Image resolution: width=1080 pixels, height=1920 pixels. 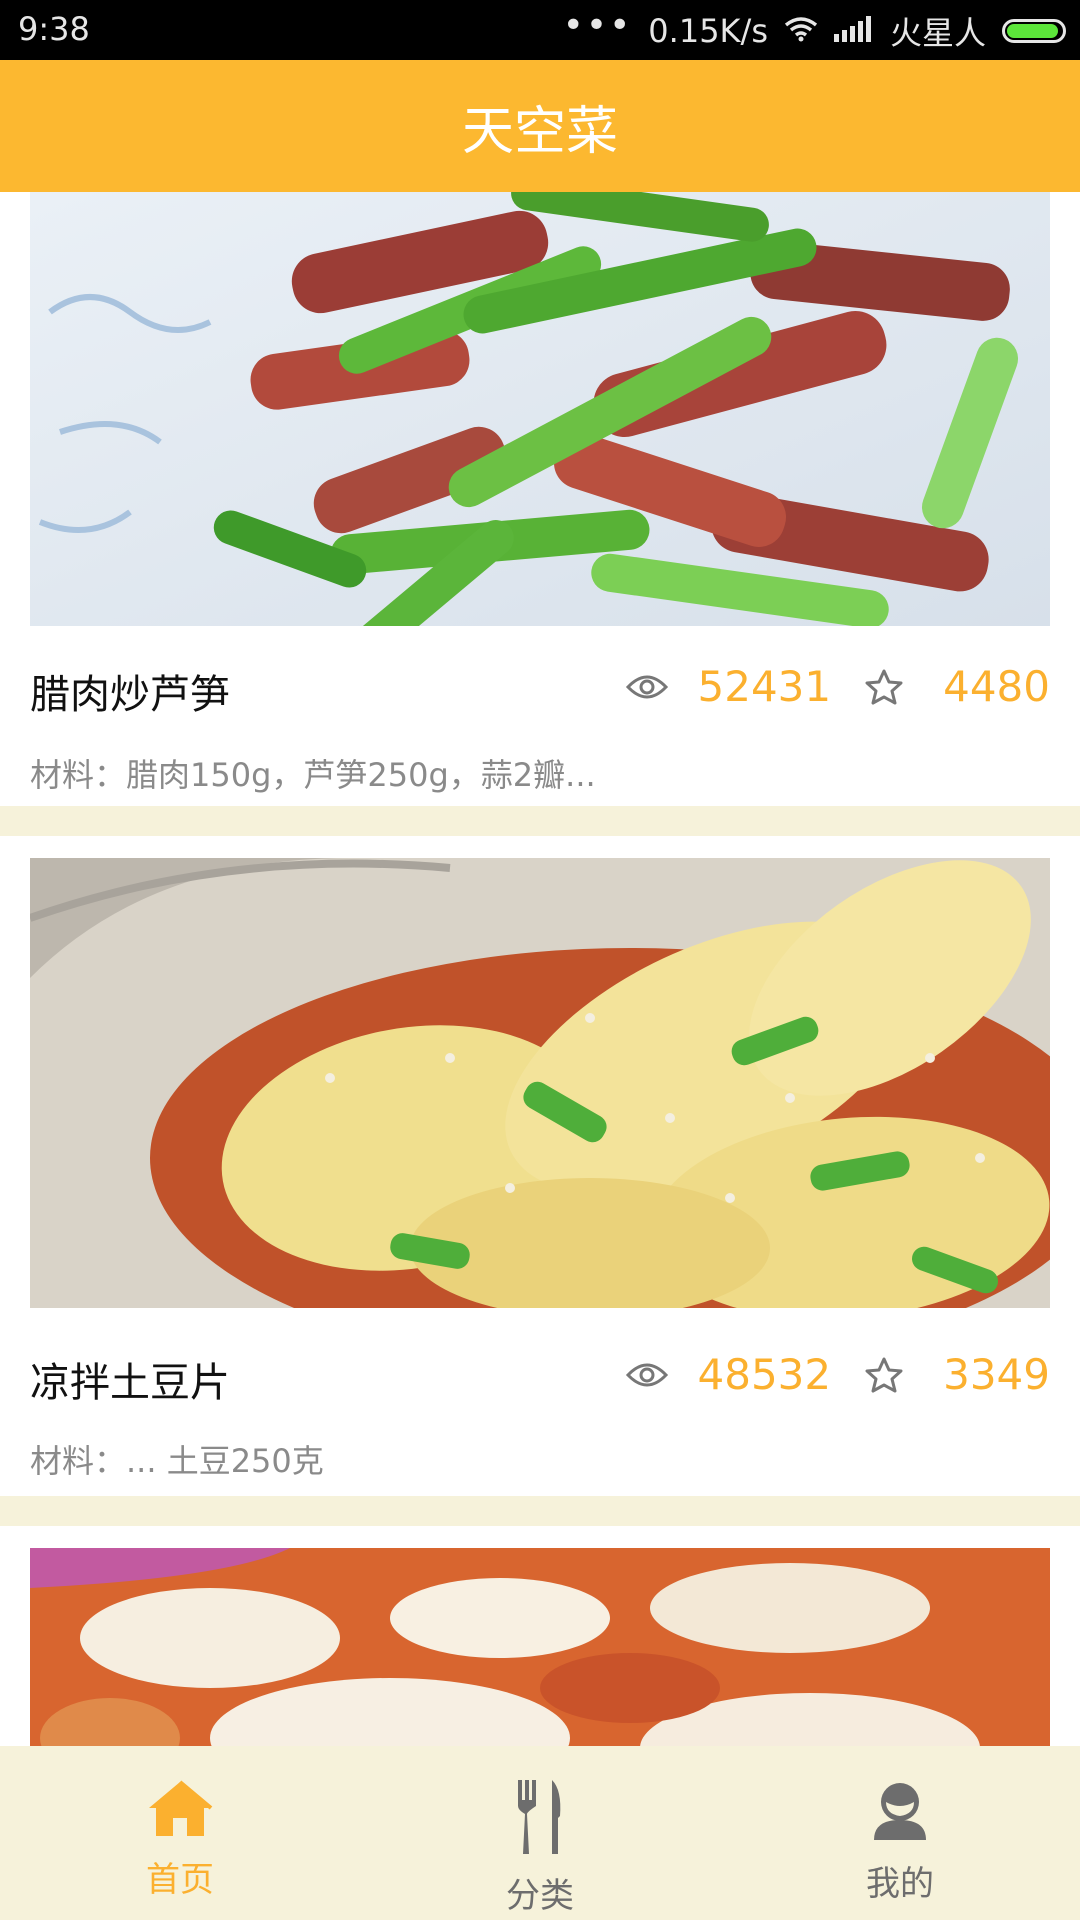 I want to click on status-time: 9:38, so click(x=54, y=29).